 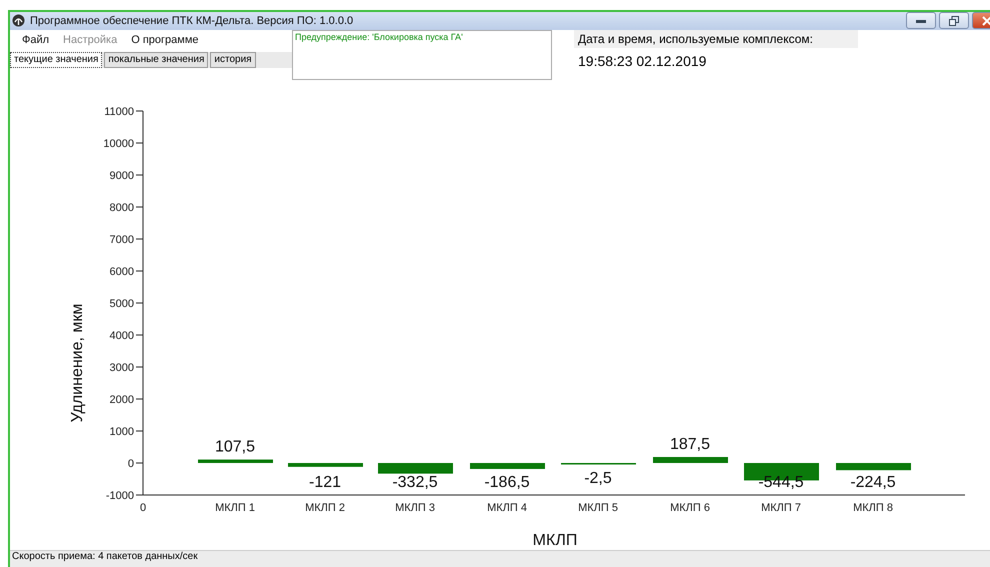 I want to click on value-label: -121, so click(x=325, y=482).